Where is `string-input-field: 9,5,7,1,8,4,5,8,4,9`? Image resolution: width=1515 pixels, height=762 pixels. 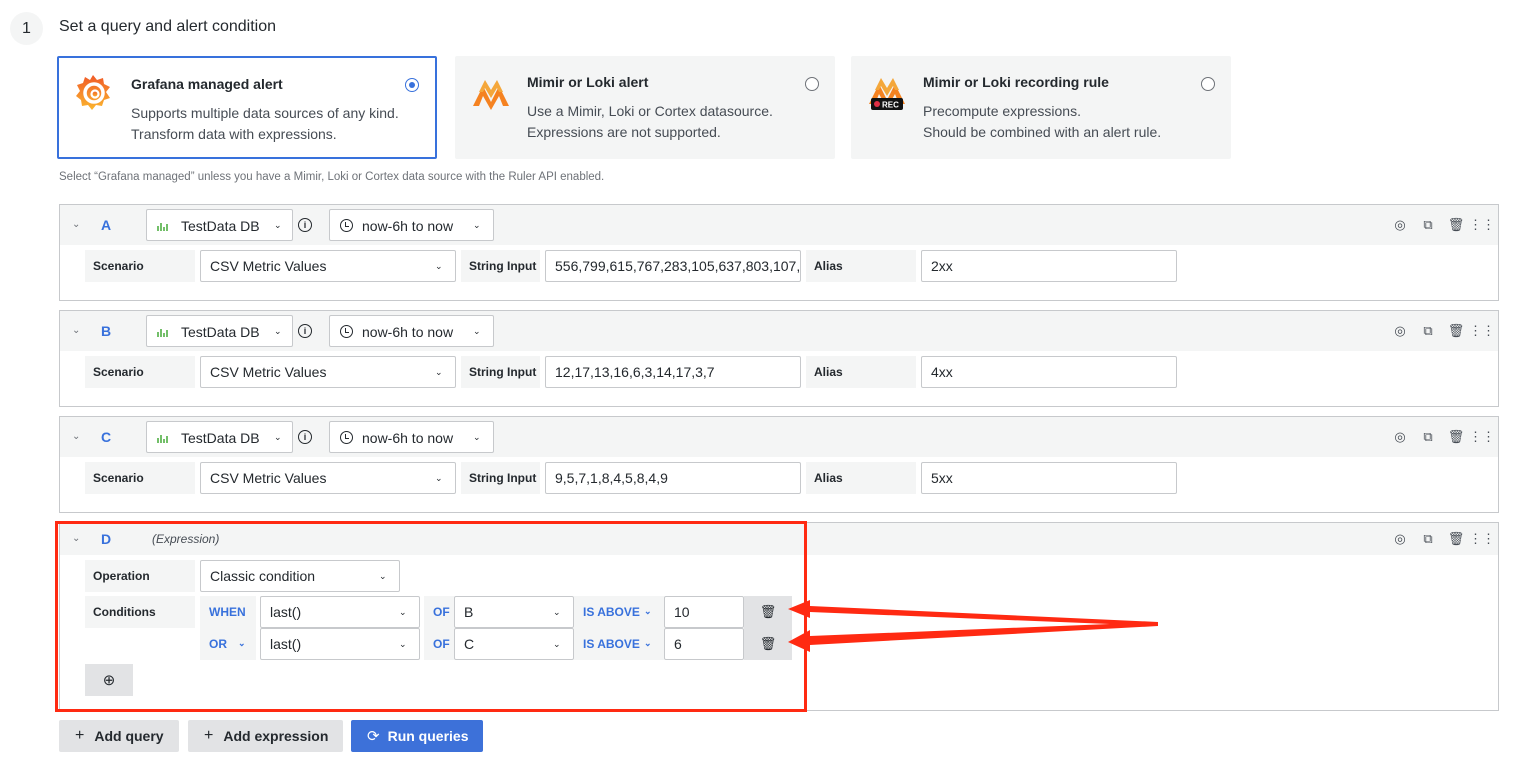 string-input-field: 9,5,7,1,8,4,5,8,4,9 is located at coordinates (673, 478).